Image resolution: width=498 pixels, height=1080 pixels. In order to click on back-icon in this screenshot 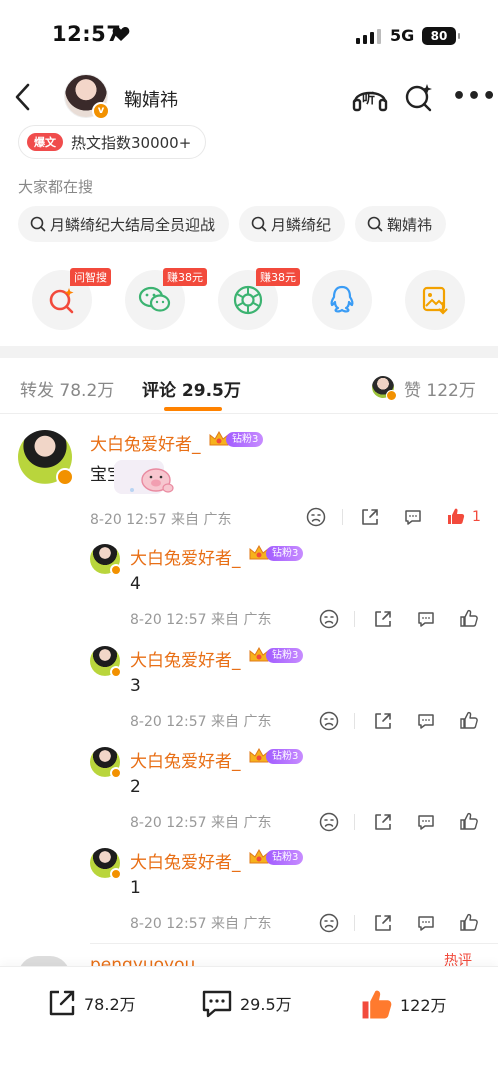, I will do `click(23, 97)`.